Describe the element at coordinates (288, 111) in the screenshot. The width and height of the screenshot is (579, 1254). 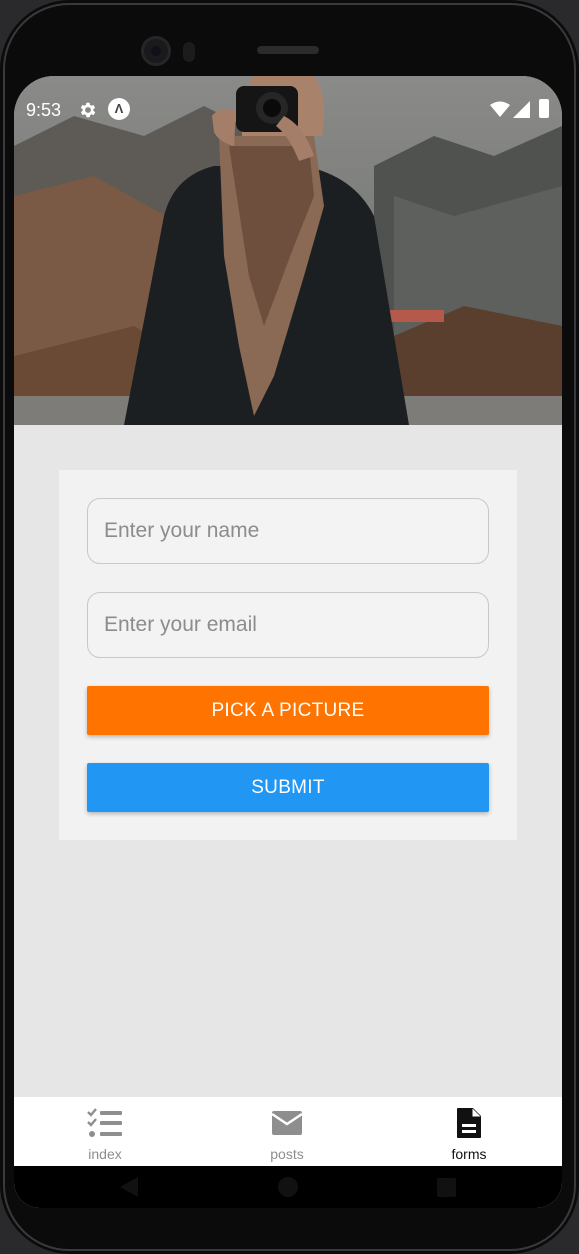
I see `status-bar: 9:53 Λ` at that location.